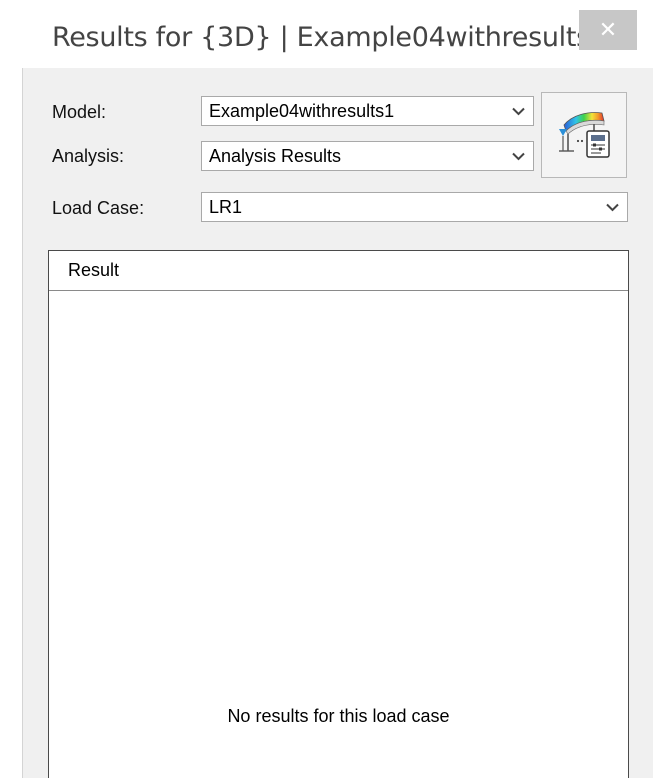 This screenshot has width=653, height=778. What do you see at coordinates (321, 37) in the screenshot?
I see `window-title: Results for {3D} | Example04withresults` at bounding box center [321, 37].